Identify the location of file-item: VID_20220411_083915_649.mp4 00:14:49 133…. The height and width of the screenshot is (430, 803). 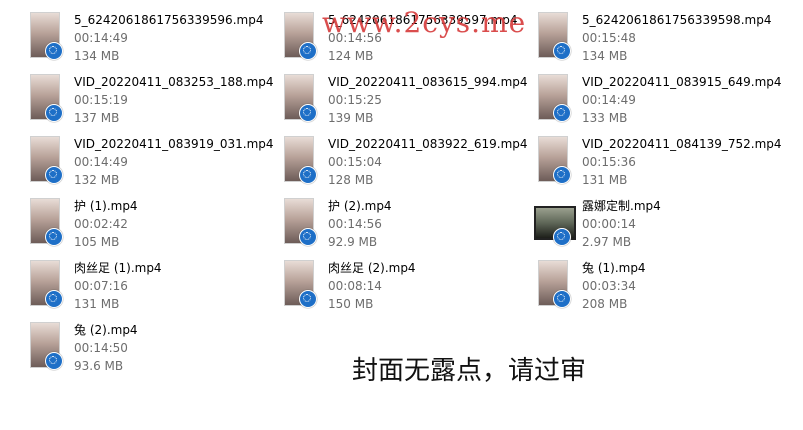
(660, 102).